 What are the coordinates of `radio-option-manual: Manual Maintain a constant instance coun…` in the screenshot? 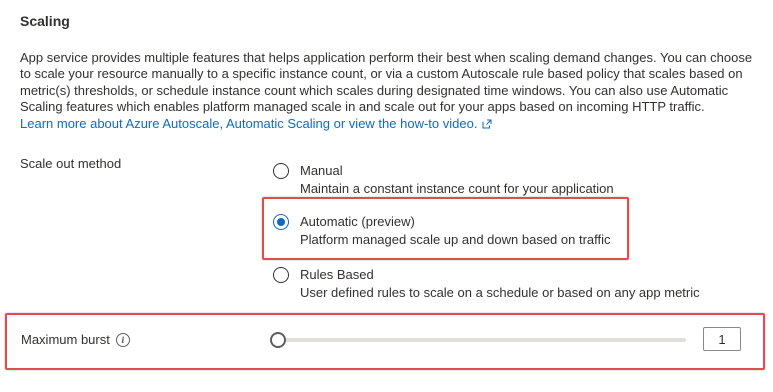 It's located at (443, 180).